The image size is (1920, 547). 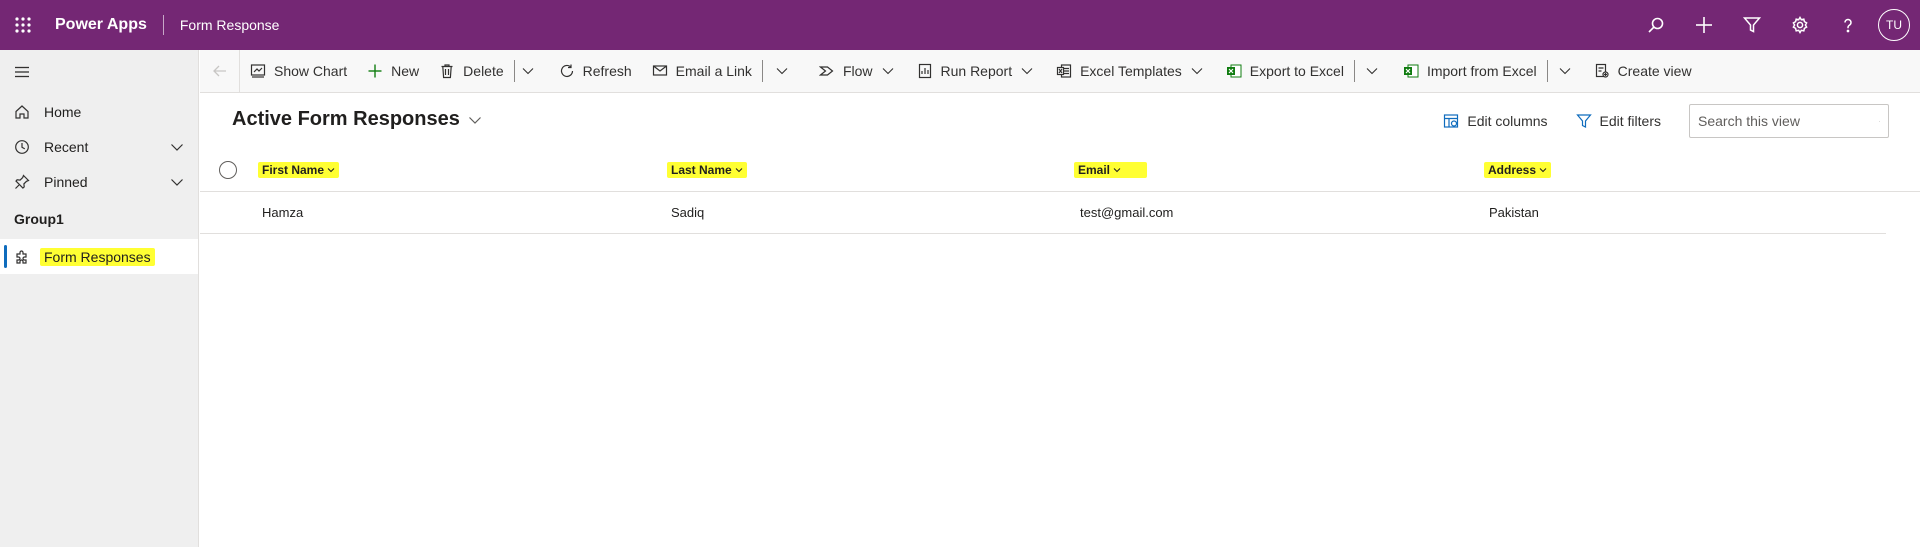 I want to click on hamburger-icon, so click(x=22, y=72).